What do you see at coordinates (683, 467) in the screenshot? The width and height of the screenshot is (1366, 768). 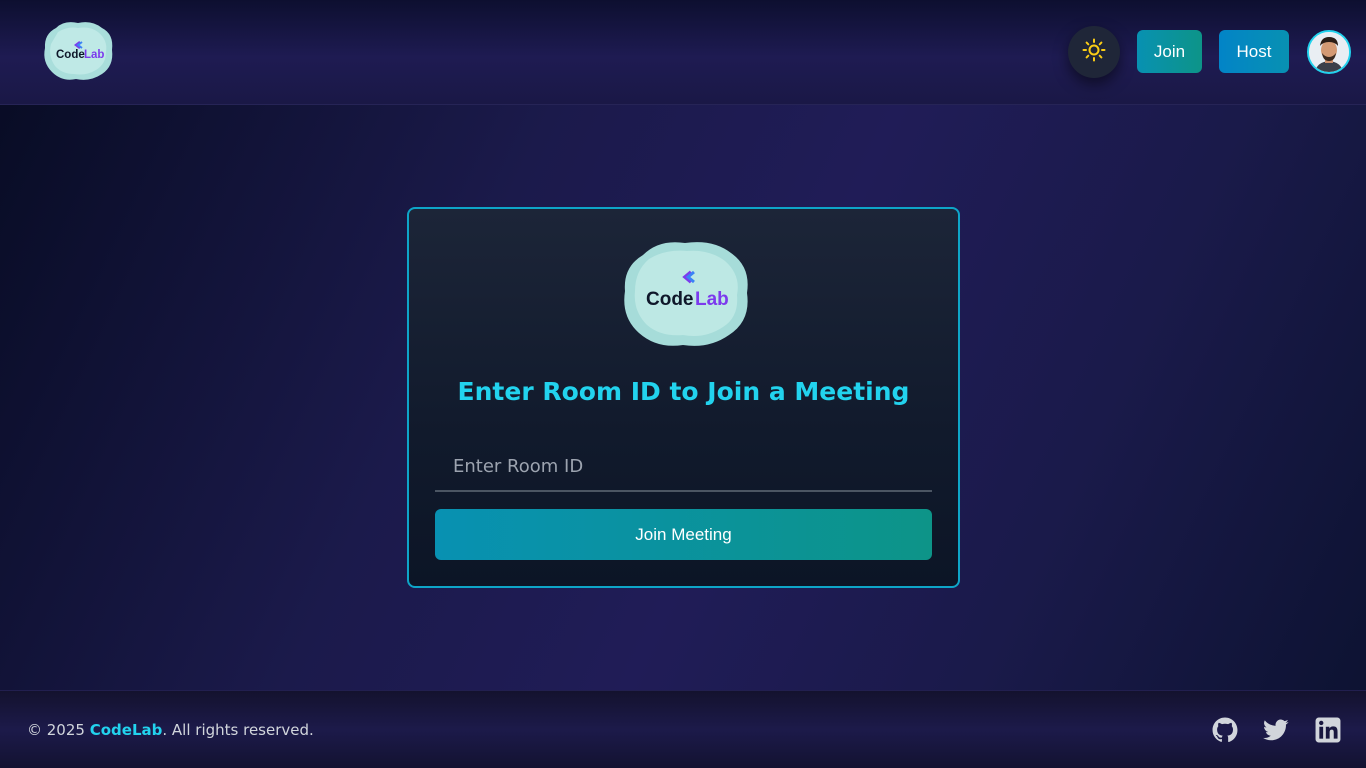 I see `room-id-input` at bounding box center [683, 467].